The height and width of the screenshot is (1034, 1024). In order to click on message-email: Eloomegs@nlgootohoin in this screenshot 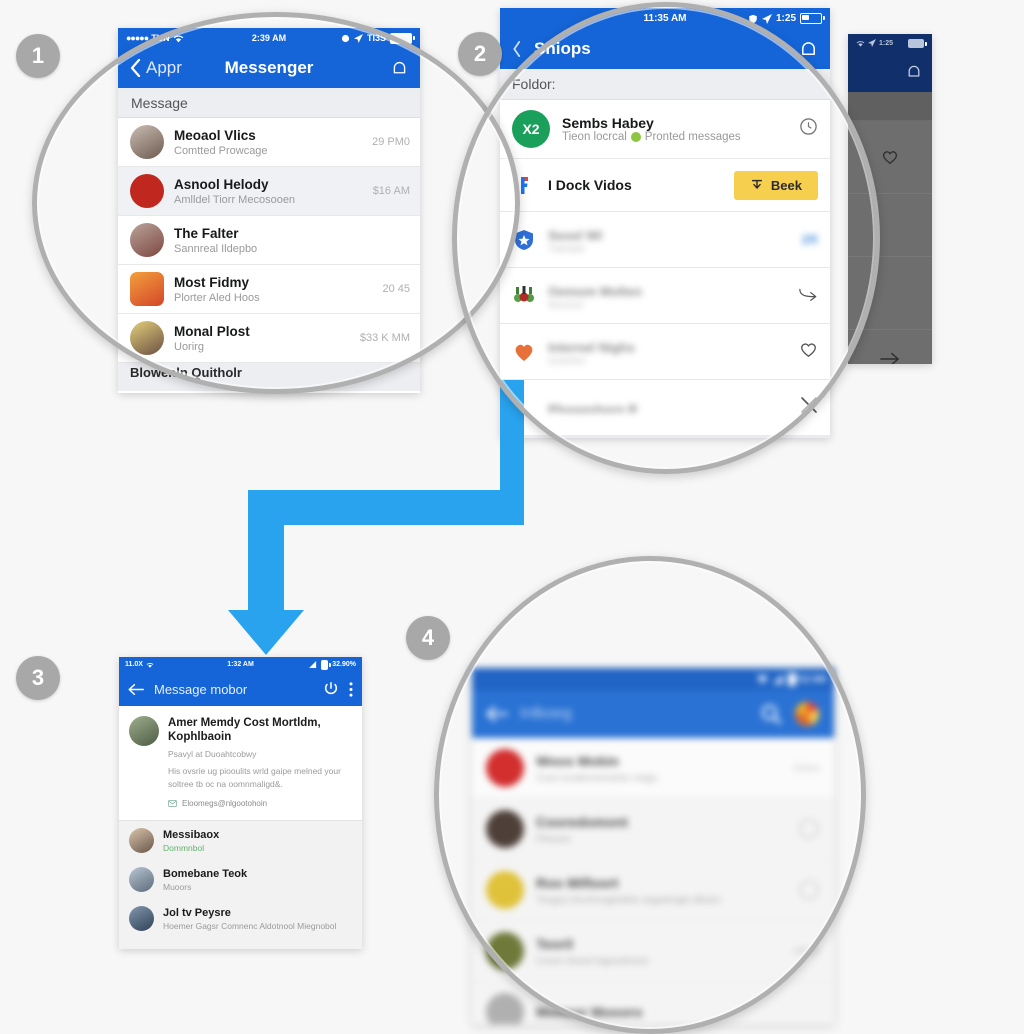, I will do `click(260, 803)`.